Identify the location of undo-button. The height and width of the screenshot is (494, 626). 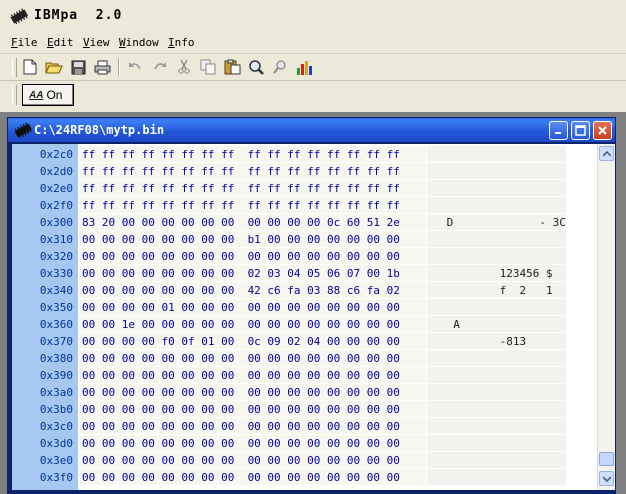
(135, 67).